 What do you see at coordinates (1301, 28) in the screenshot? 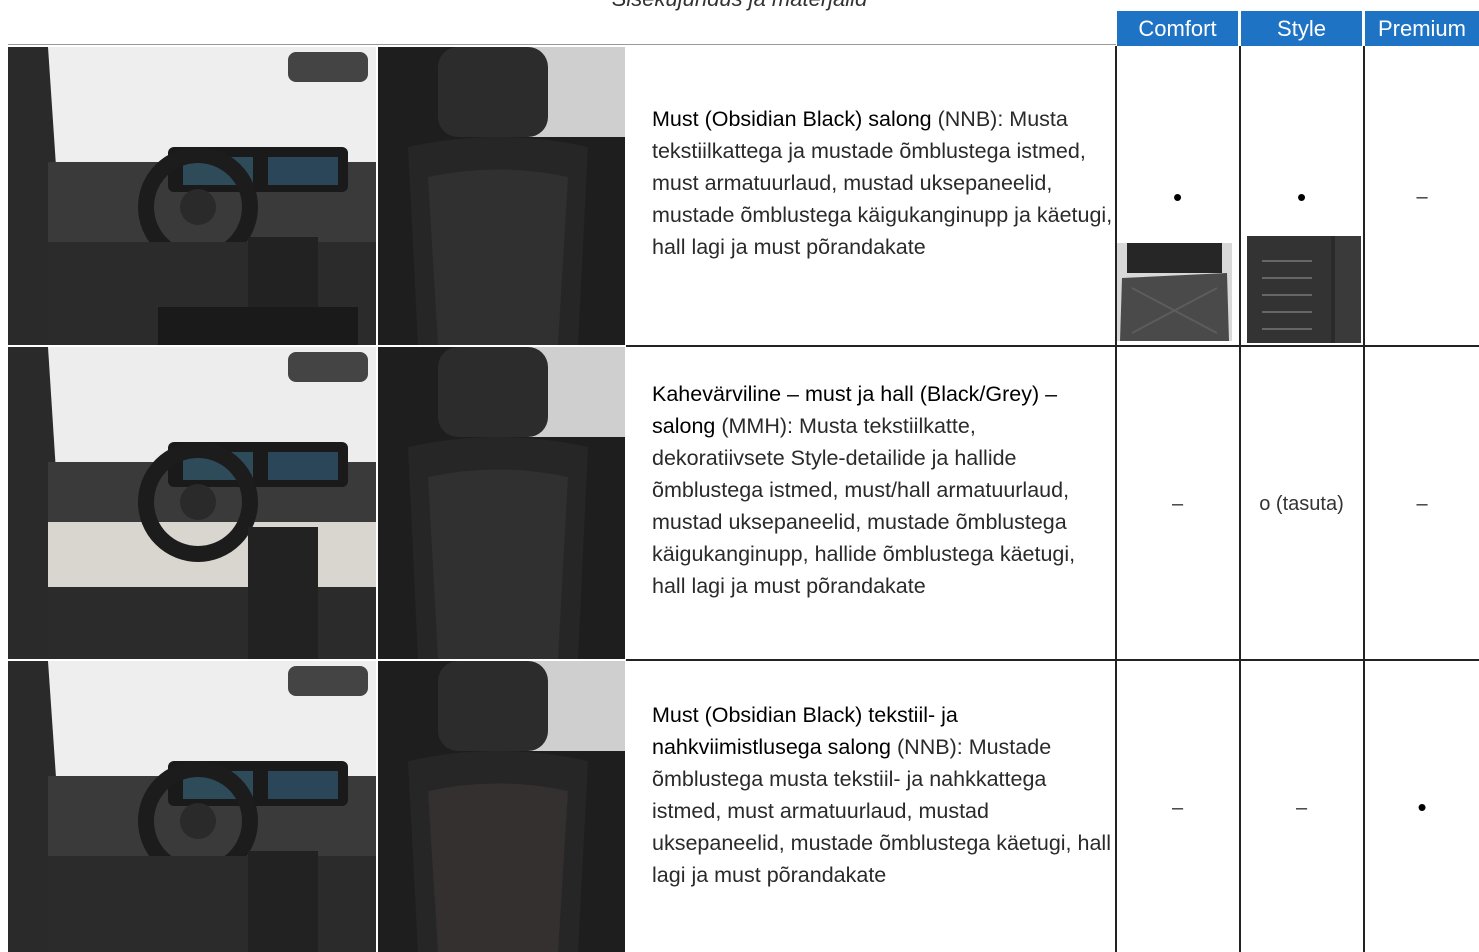
I see `column-header-style: Style` at bounding box center [1301, 28].